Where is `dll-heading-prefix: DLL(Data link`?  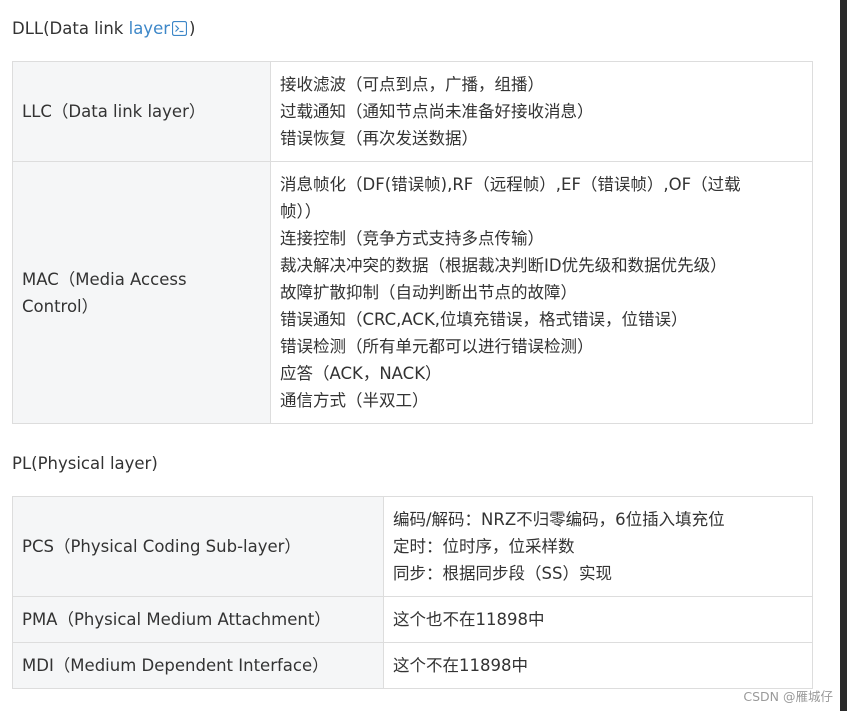
dll-heading-prefix: DLL(Data link is located at coordinates (70, 28).